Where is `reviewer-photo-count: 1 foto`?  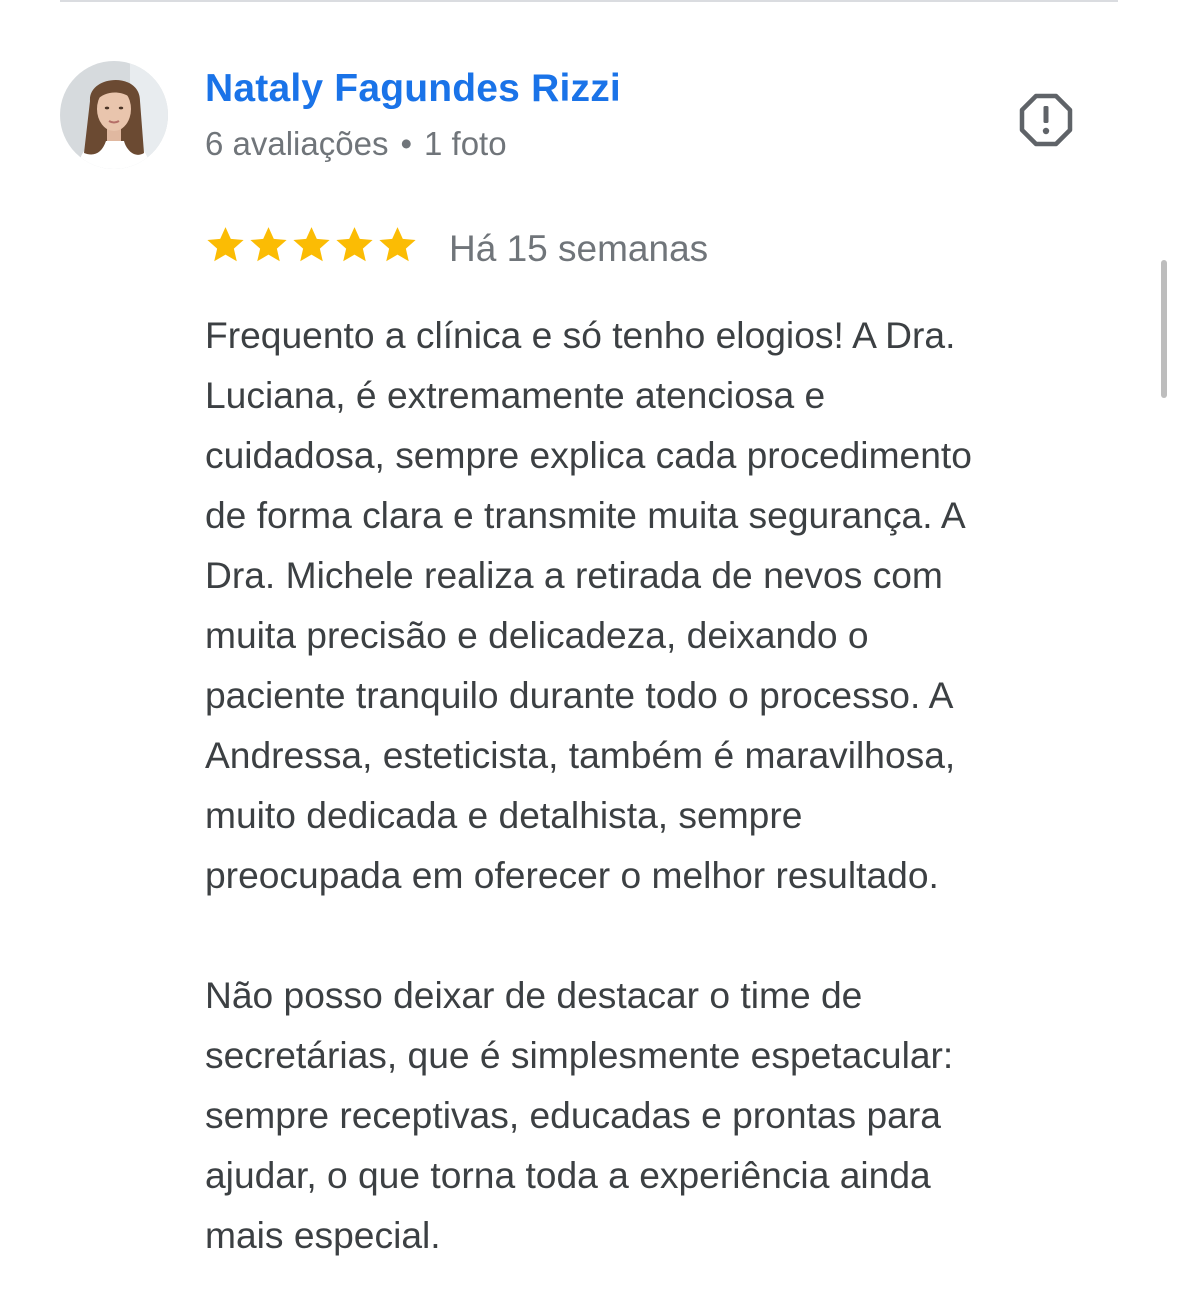
reviewer-photo-count: 1 foto is located at coordinates (465, 143).